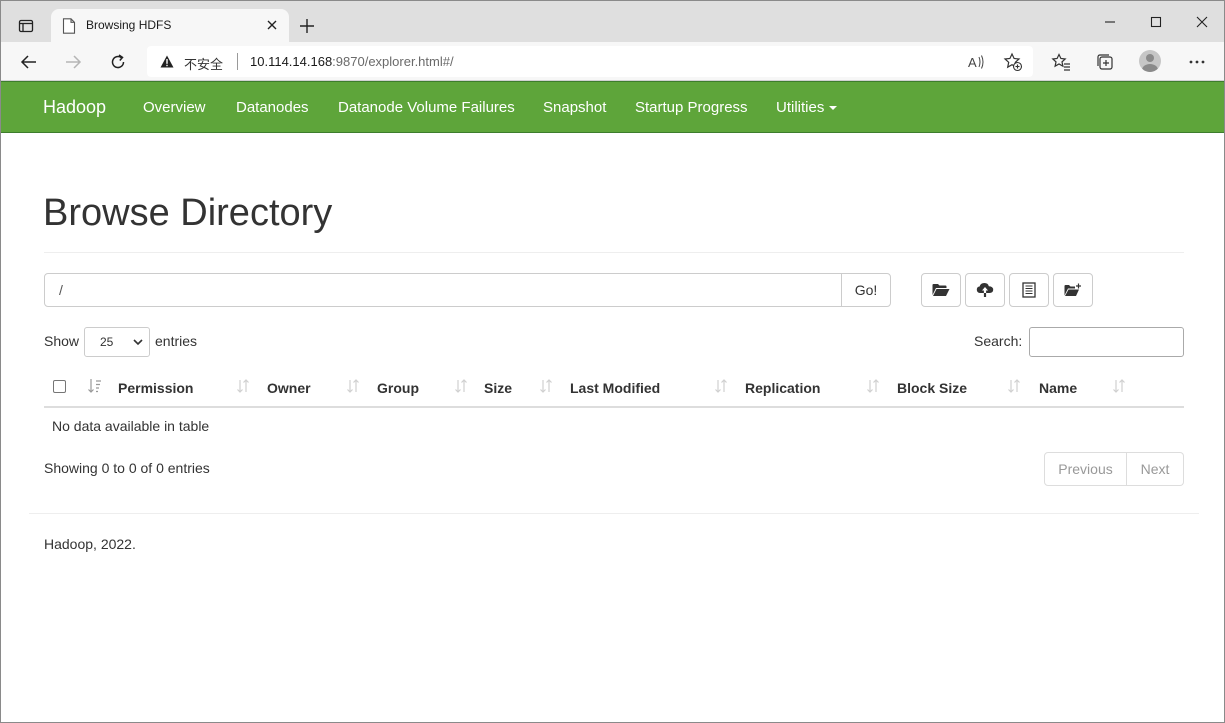 This screenshot has height=723, width=1225. Describe the element at coordinates (1061, 62) in the screenshot. I see `favorites-icon` at that location.